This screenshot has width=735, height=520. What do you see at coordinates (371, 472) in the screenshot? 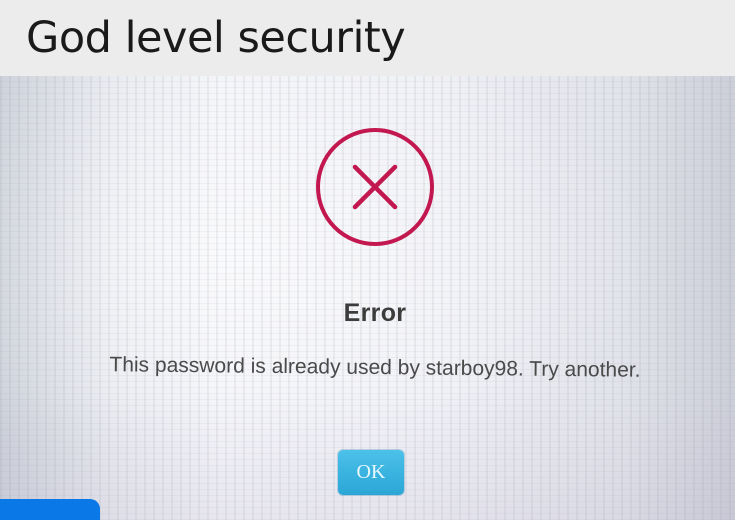
I see `ok-button: OK` at bounding box center [371, 472].